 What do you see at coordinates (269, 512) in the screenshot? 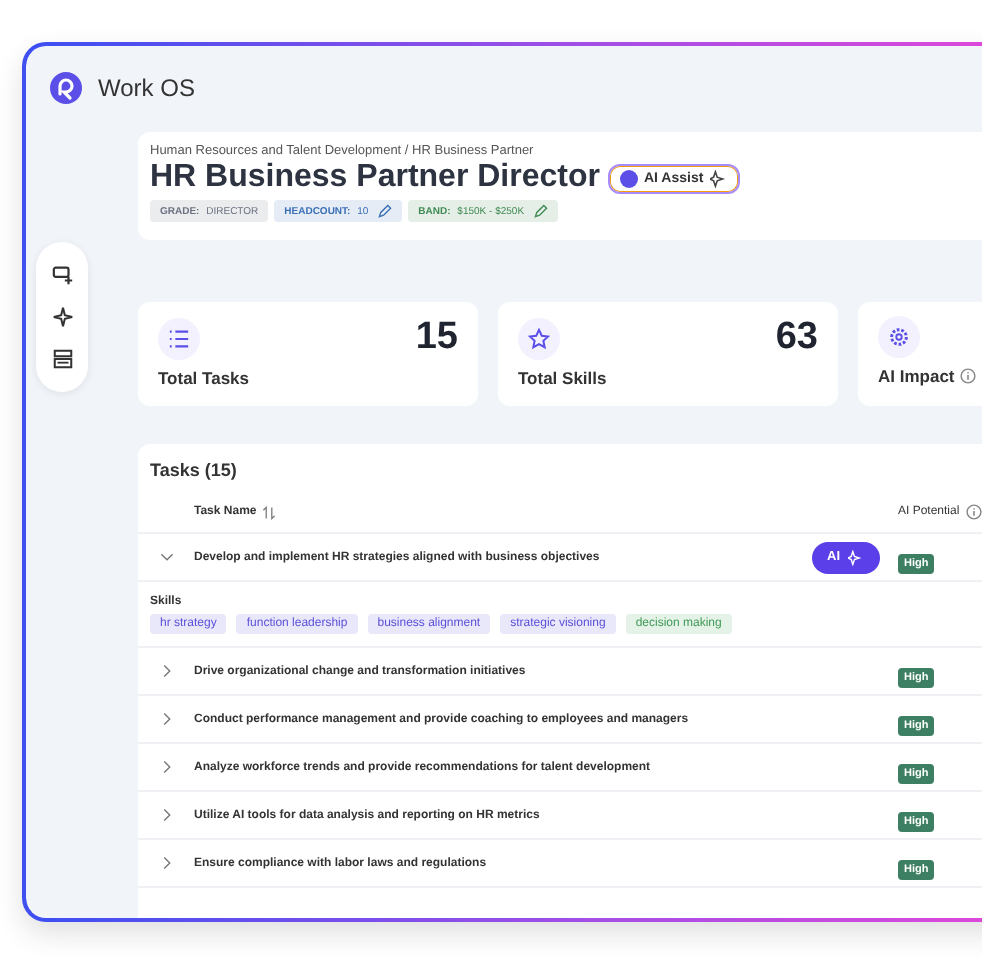
I see `sort-icon` at bounding box center [269, 512].